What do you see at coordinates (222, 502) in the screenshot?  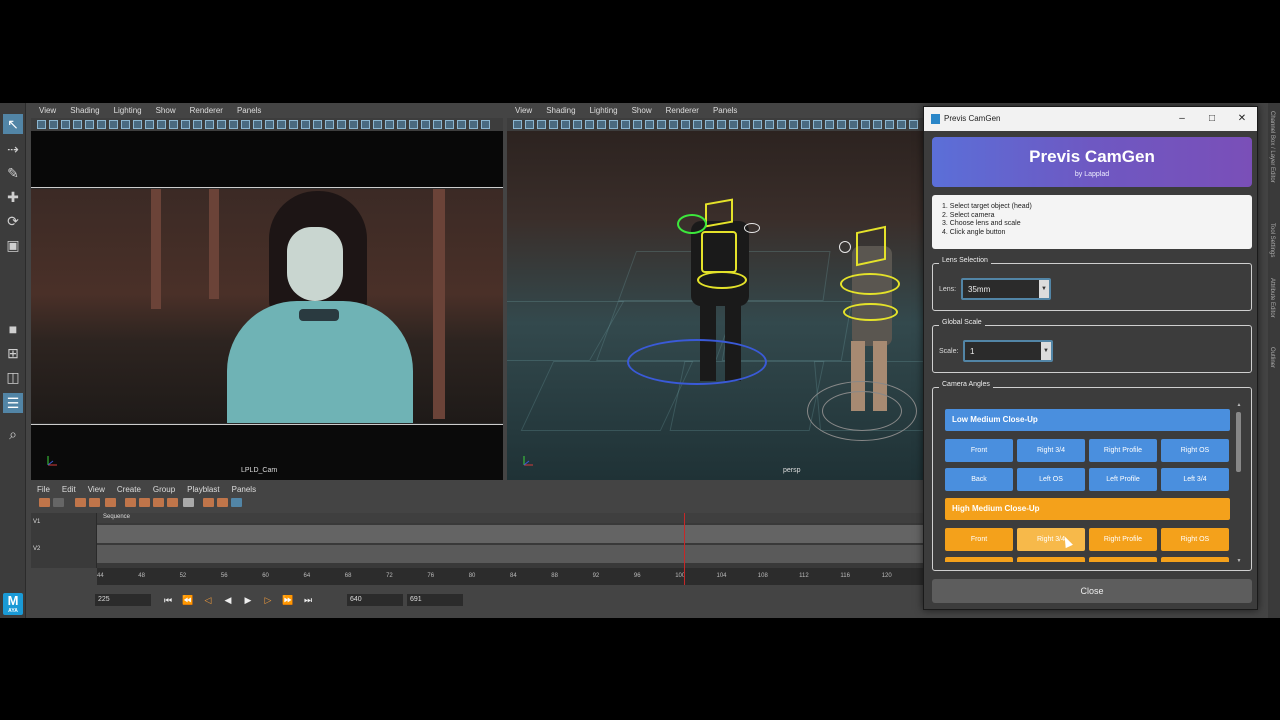 I see `mute-icon` at bounding box center [222, 502].